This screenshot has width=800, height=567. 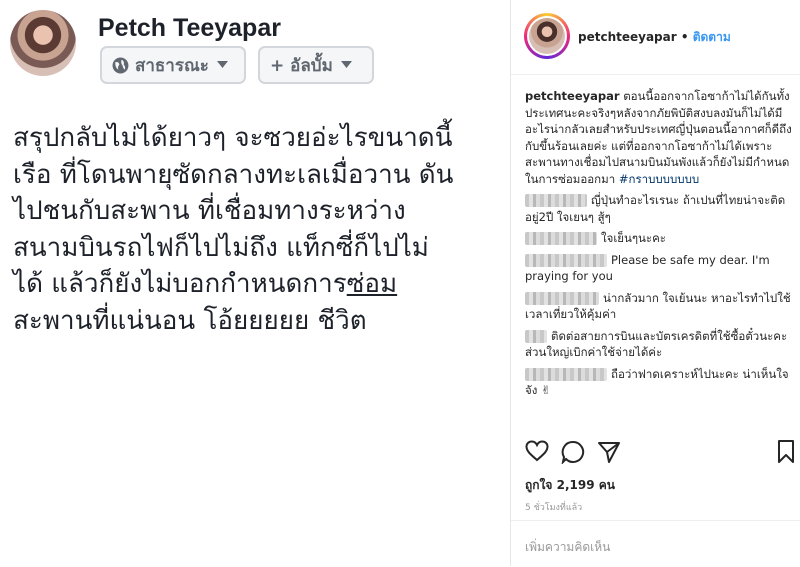 I want to click on ig-username: petchteeyapar, so click(x=627, y=37).